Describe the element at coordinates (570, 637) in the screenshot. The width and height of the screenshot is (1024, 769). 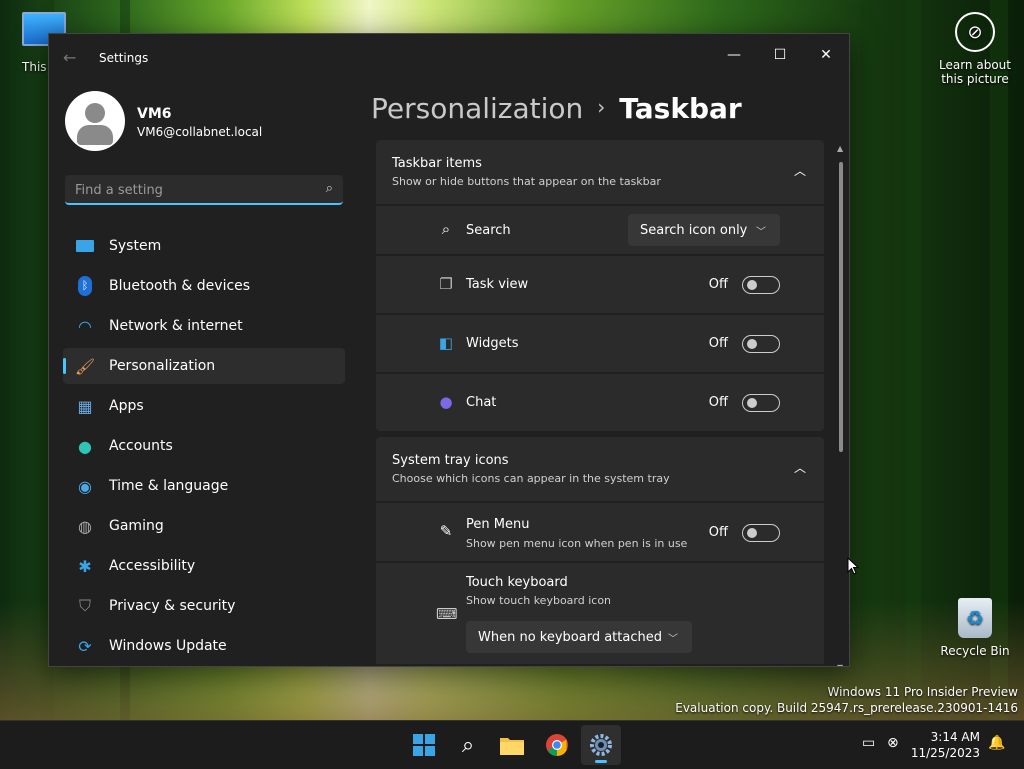
I see `dropdown-value: When no keyboard attached` at that location.